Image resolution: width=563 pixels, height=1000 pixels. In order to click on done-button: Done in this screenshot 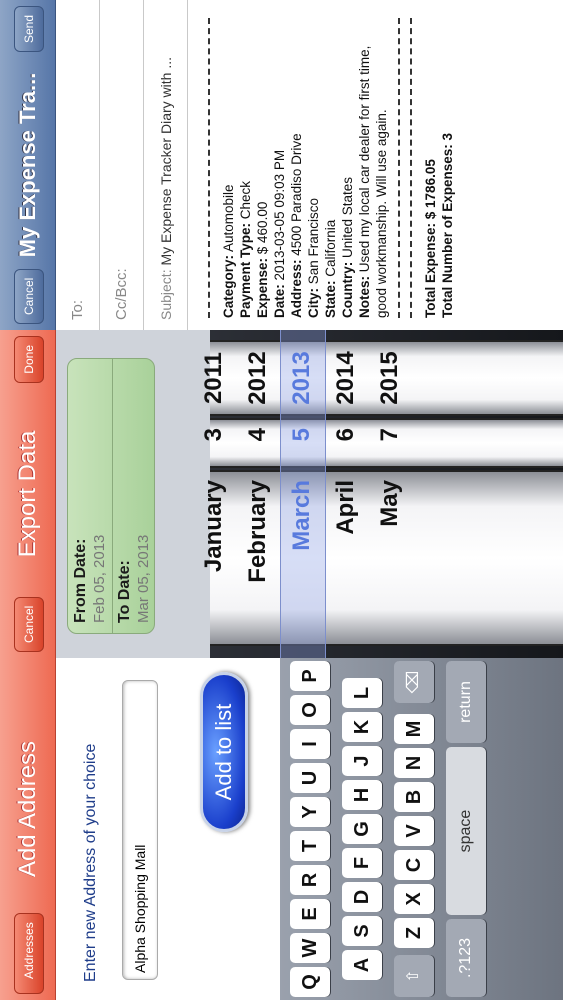, I will do `click(29, 359)`.